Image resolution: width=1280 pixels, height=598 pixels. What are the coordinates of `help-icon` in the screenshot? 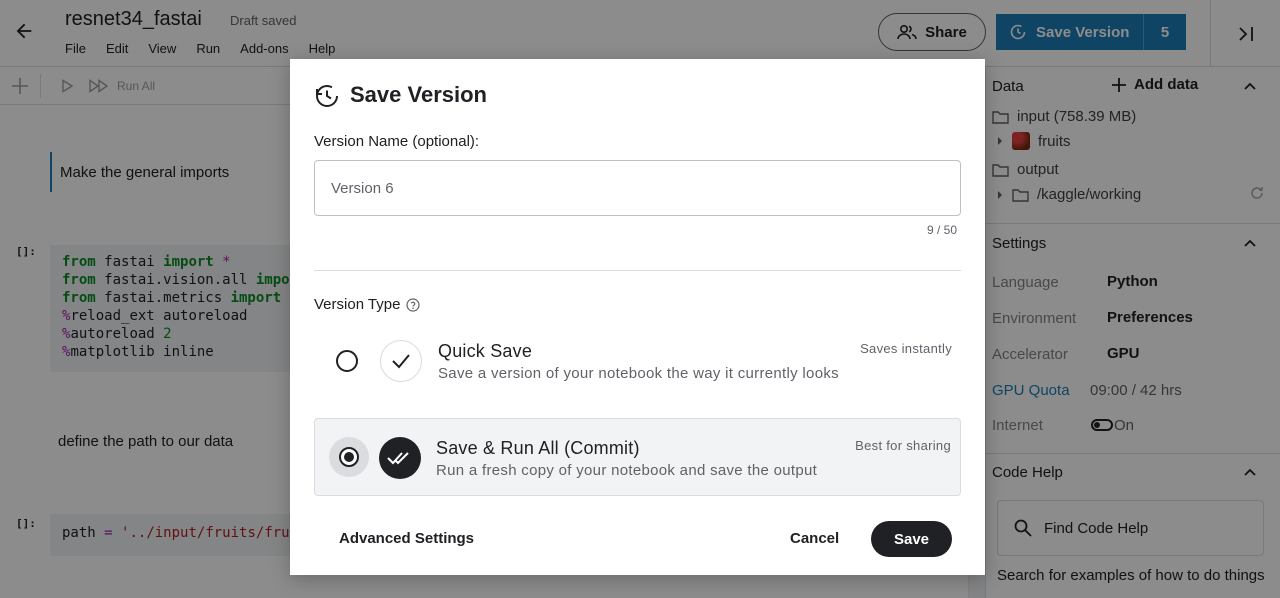 It's located at (413, 304).